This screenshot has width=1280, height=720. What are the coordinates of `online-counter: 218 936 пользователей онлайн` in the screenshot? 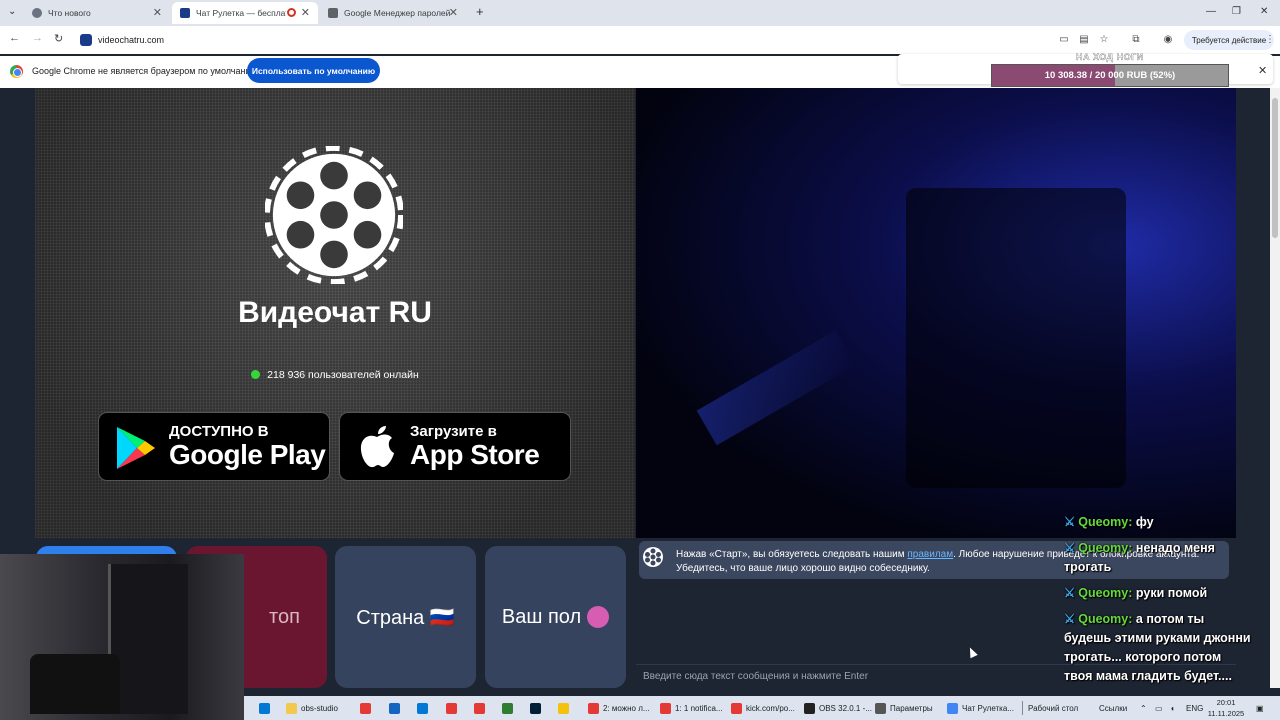 It's located at (335, 375).